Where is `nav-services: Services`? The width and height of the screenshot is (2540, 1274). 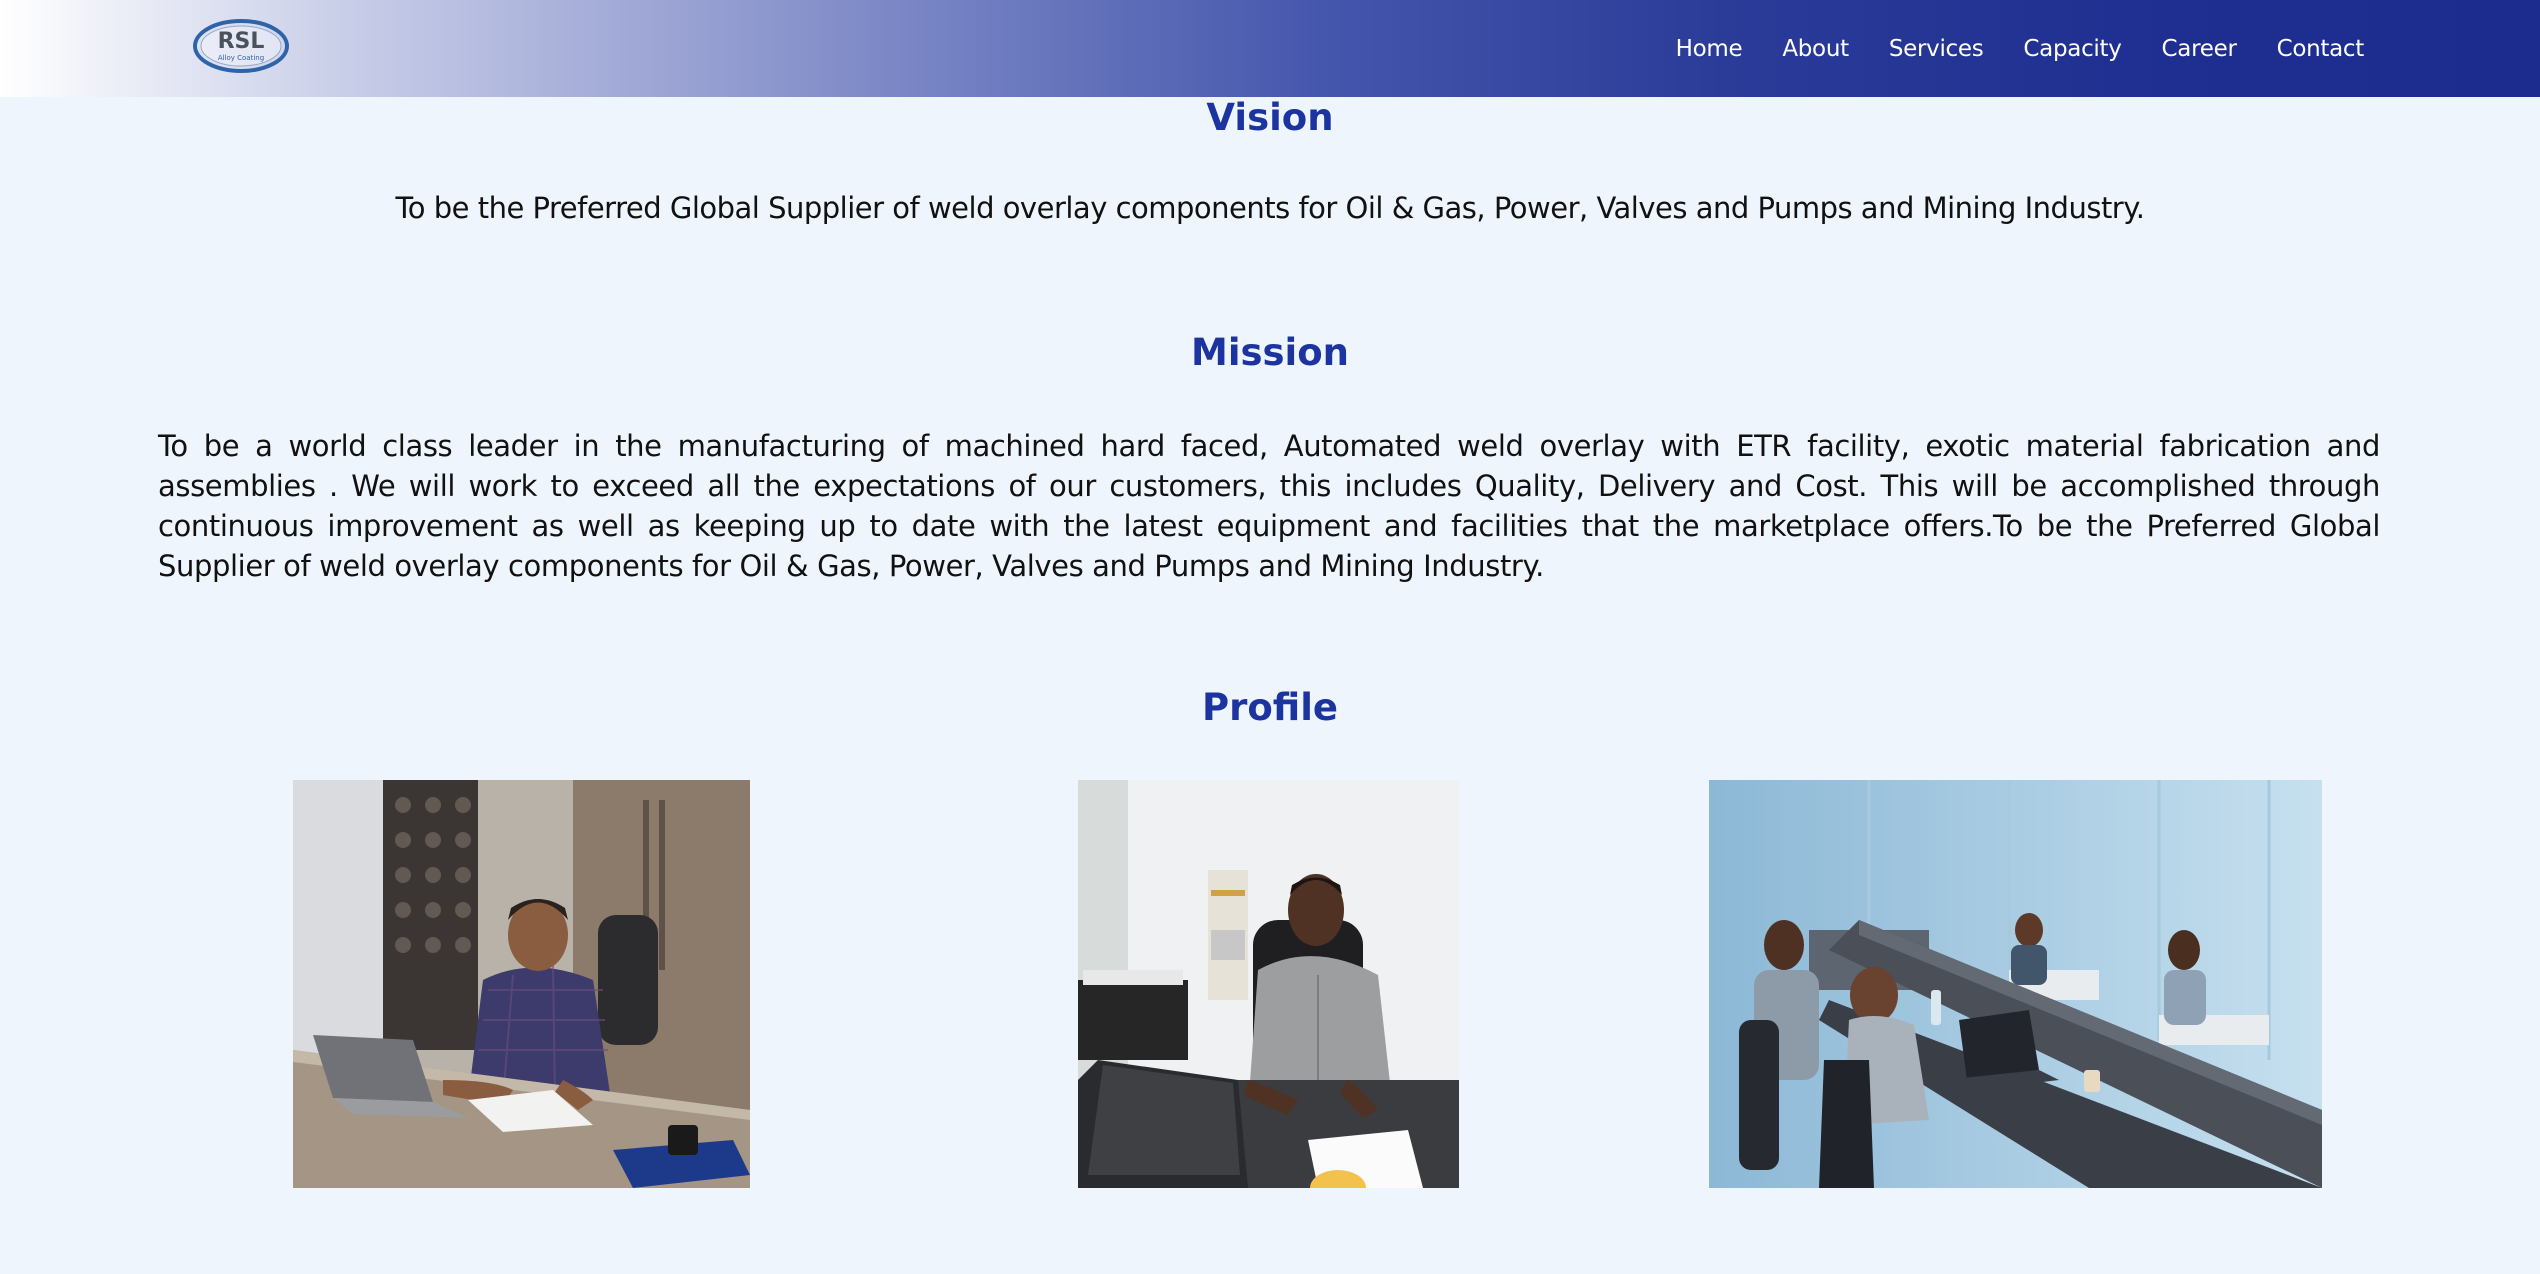
nav-services: Services is located at coordinates (1936, 49).